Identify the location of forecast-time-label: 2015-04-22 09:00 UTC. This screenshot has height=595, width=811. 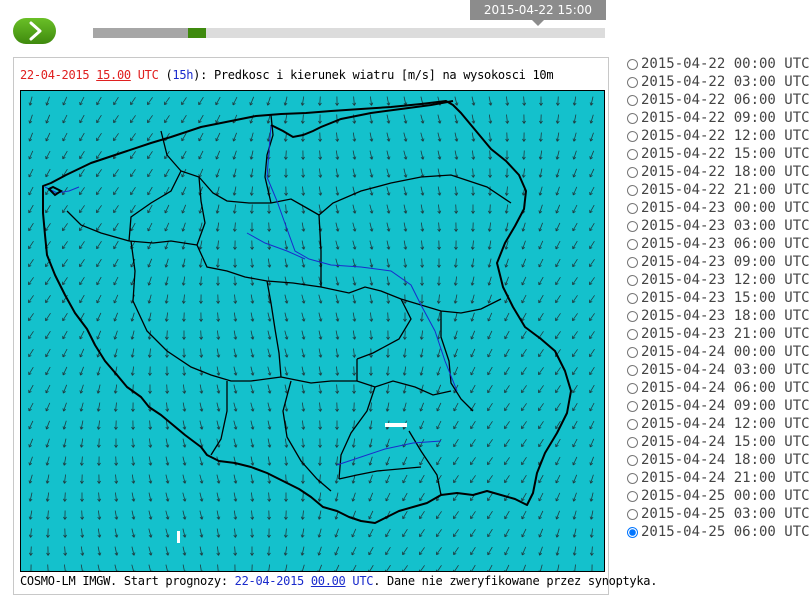
(725, 118).